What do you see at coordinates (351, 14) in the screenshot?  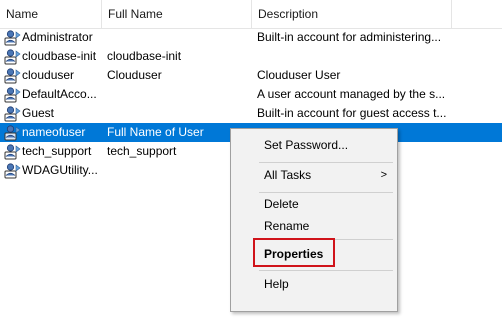 I see `column-header-description: Description` at bounding box center [351, 14].